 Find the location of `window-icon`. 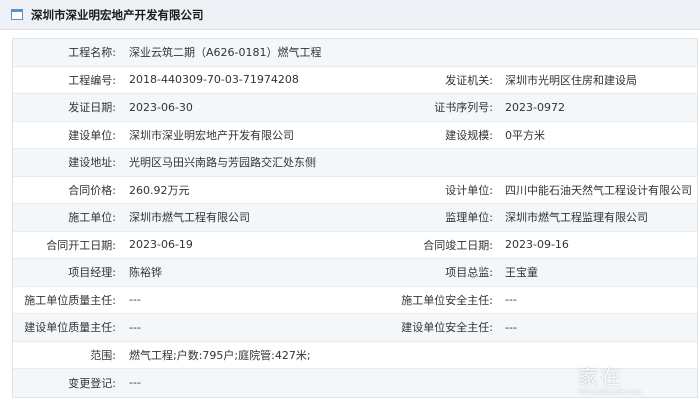

window-icon is located at coordinates (17, 14).